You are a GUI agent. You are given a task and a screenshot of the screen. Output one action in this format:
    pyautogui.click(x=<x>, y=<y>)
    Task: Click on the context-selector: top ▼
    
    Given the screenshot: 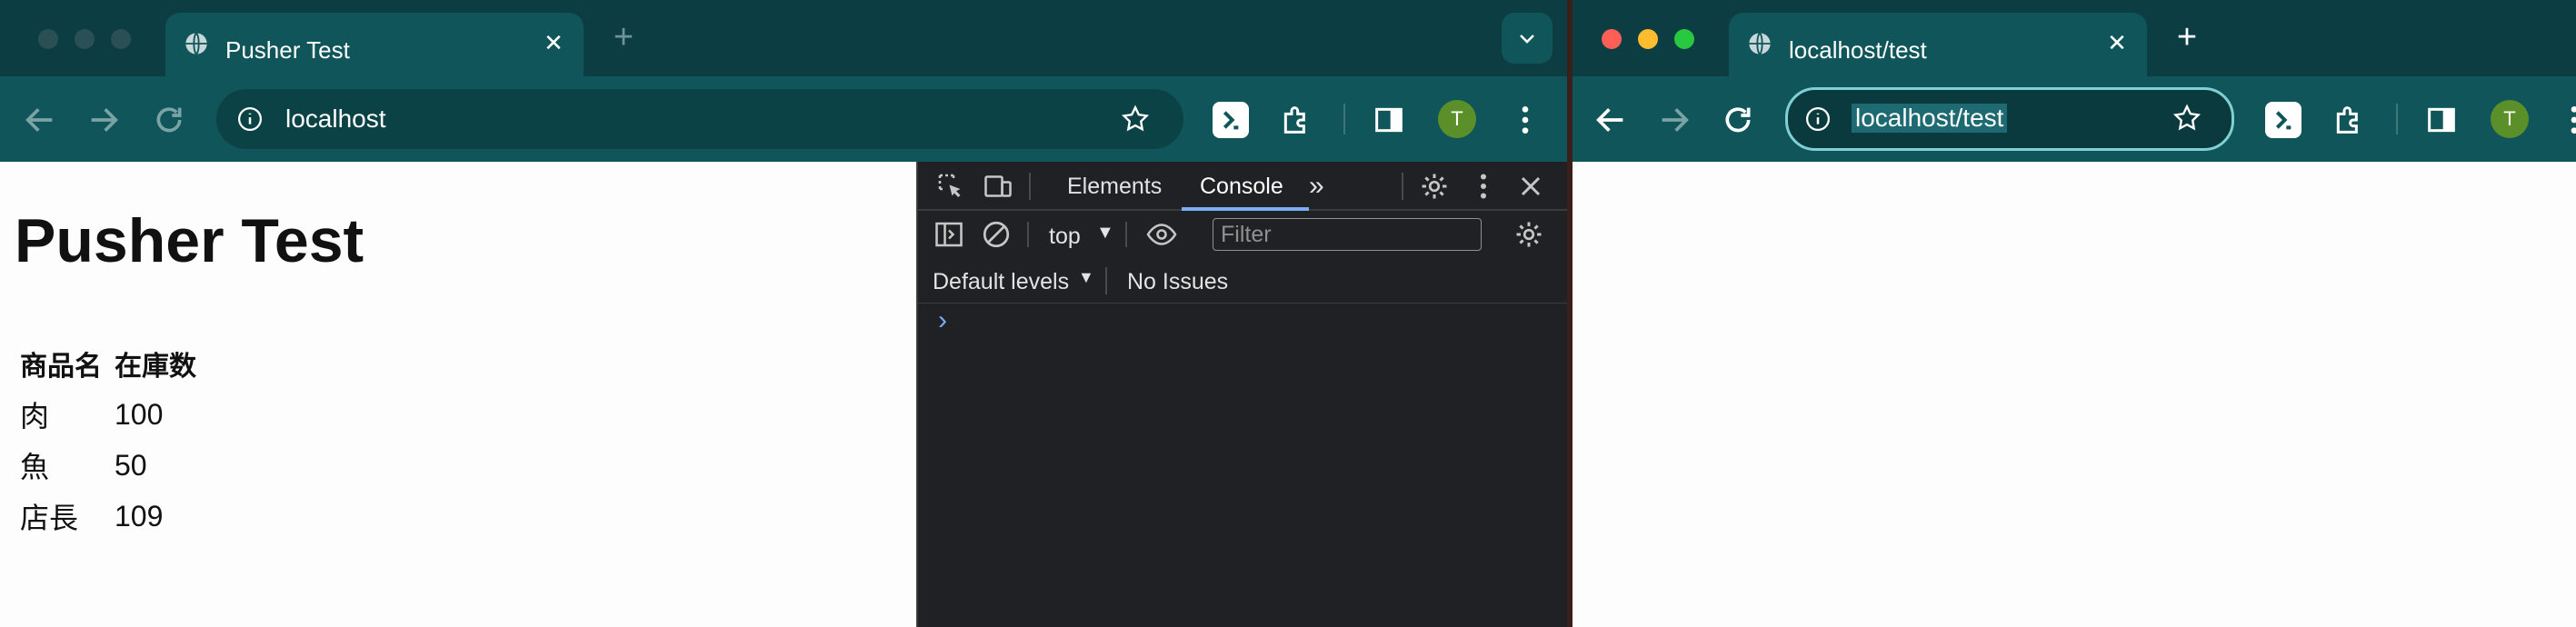 What is the action you would take?
    pyautogui.click(x=1076, y=235)
    